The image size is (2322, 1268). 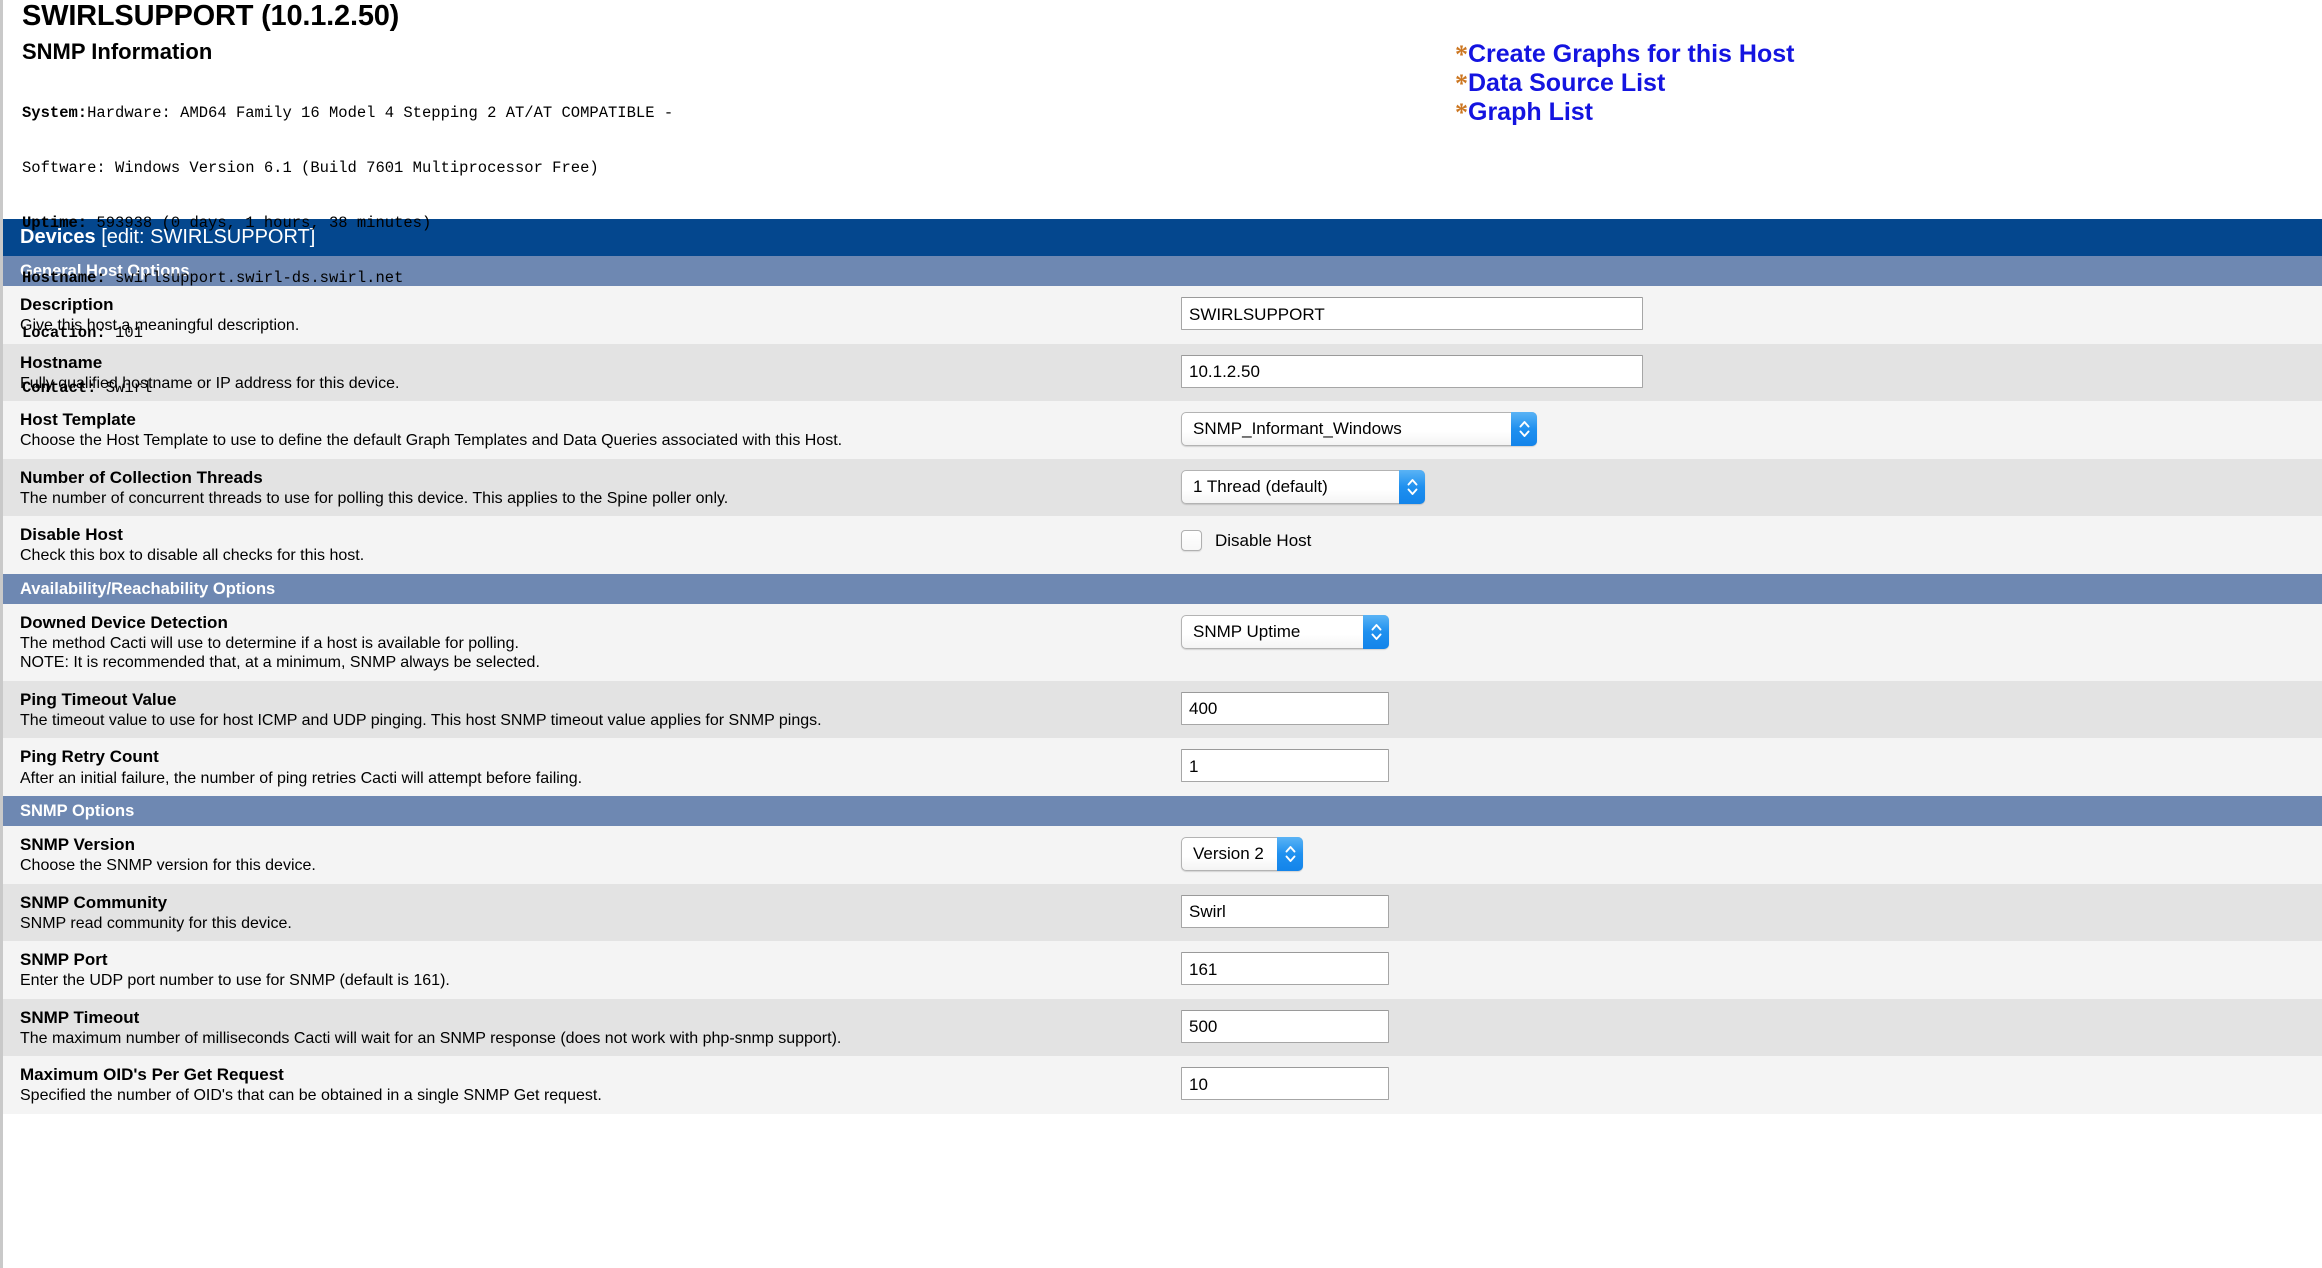 I want to click on downed-device-detection-select-value: SNMP Uptime, so click(x=1247, y=631).